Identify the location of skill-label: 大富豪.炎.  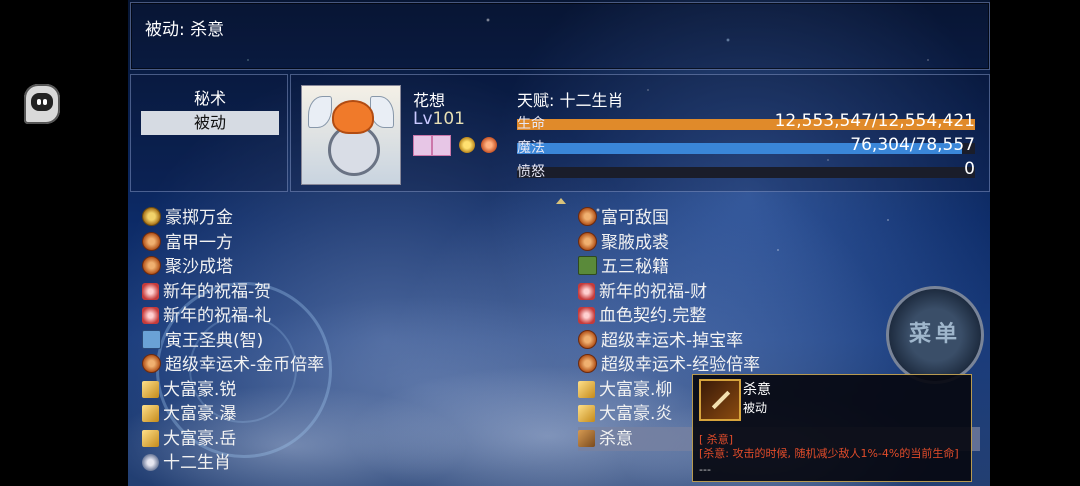
(636, 414).